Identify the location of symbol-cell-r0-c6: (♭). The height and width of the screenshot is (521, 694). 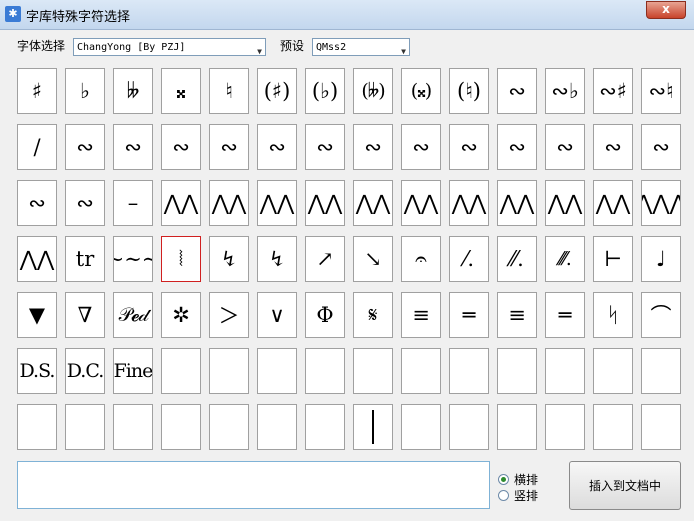
(325, 91).